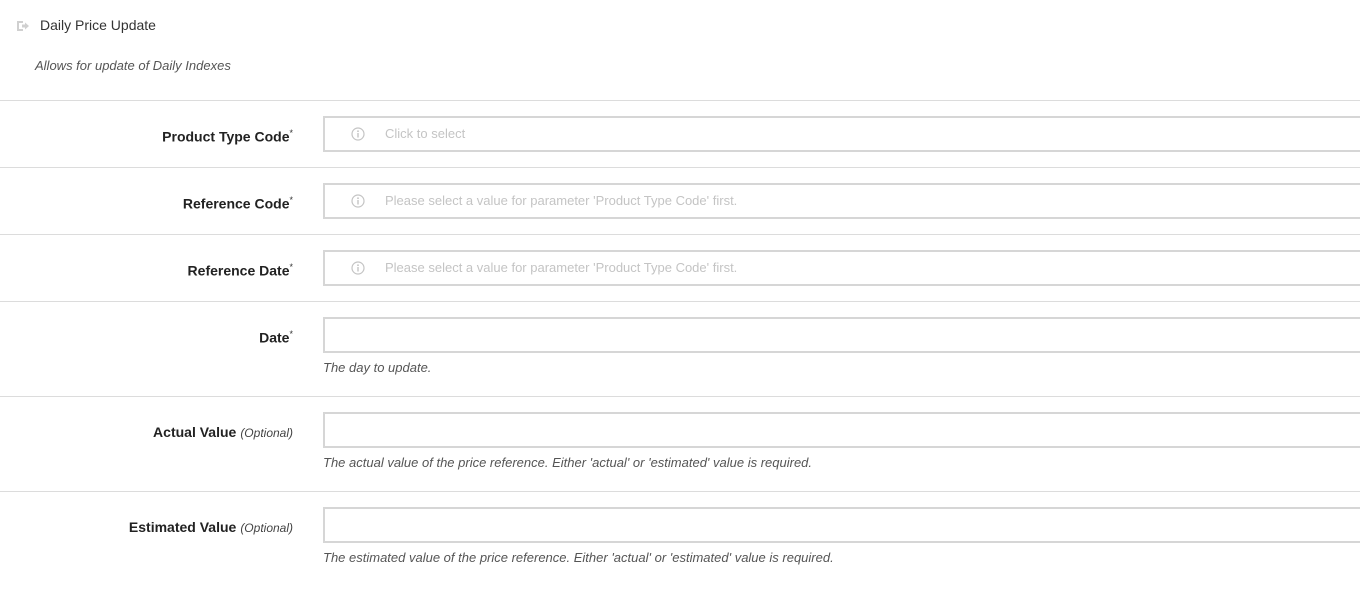 The image size is (1360, 598). I want to click on field-label: Date*, so click(276, 337).